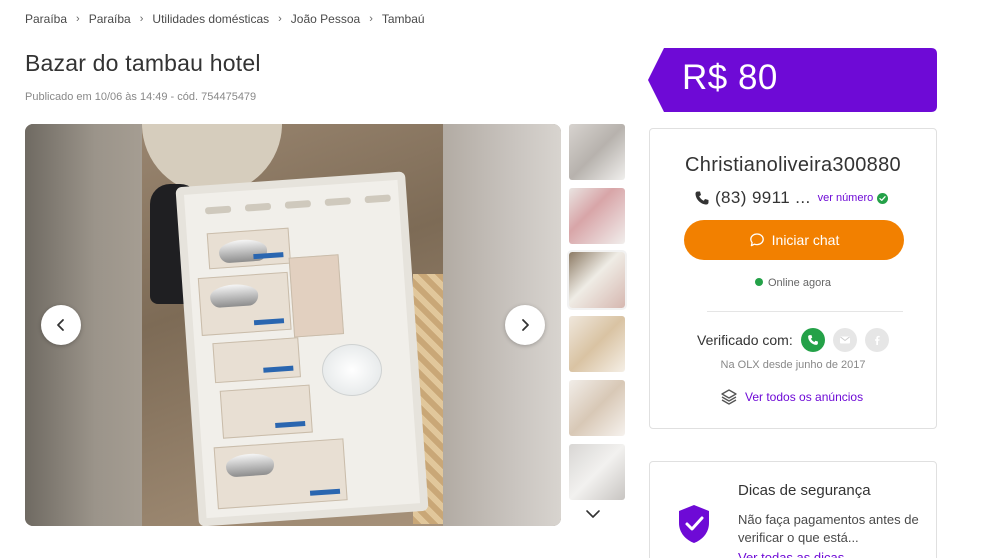 The image size is (989, 558). Describe the element at coordinates (694, 524) in the screenshot. I see `shield-check-icon` at that location.